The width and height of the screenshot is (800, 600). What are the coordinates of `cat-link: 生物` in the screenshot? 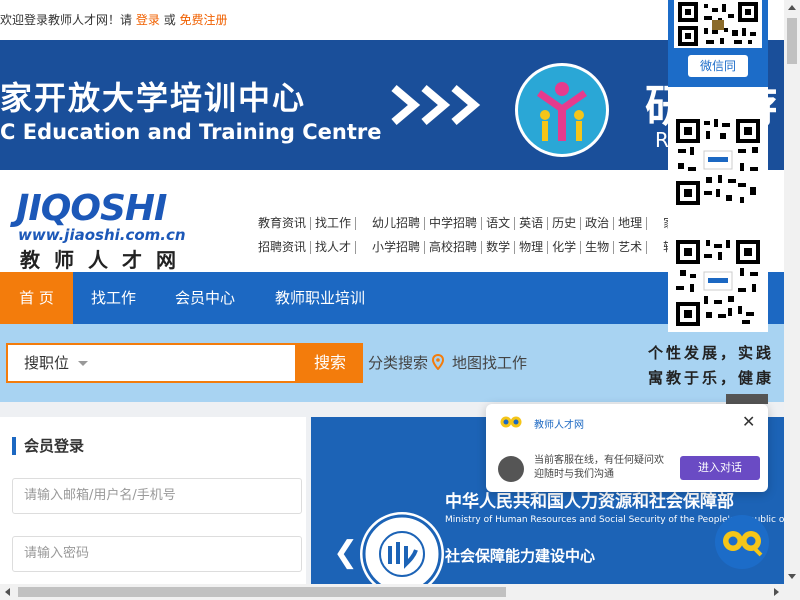 It's located at (598, 247).